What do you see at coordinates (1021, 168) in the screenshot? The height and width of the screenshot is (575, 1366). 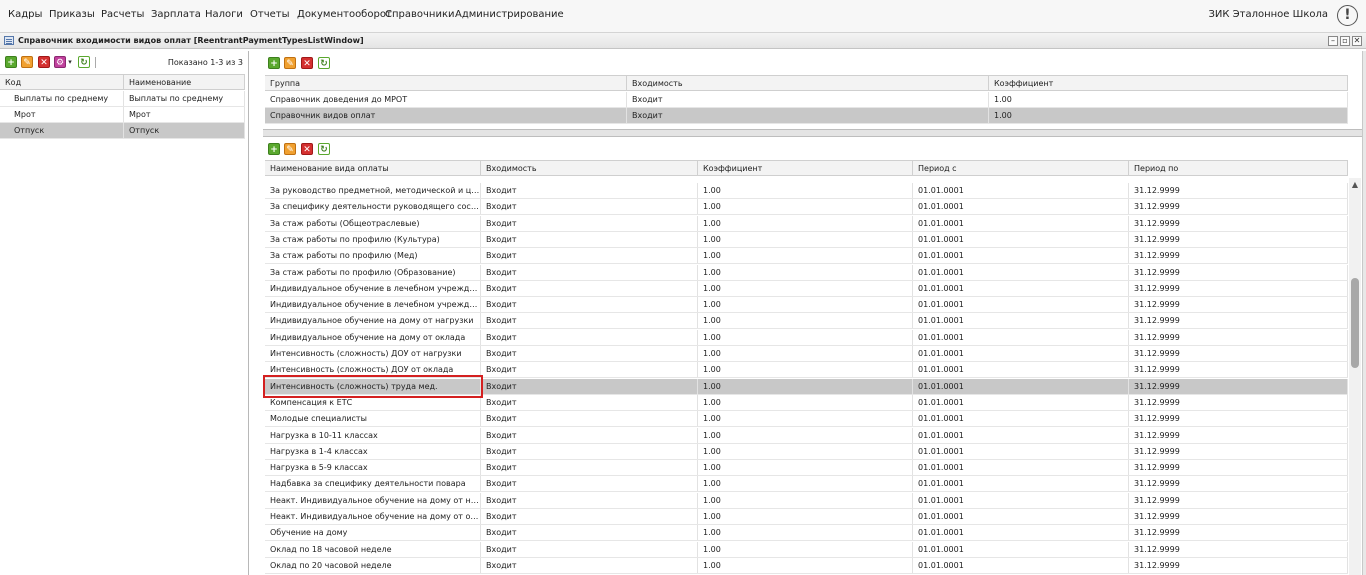 I see `column-header-period-from: Период с` at bounding box center [1021, 168].